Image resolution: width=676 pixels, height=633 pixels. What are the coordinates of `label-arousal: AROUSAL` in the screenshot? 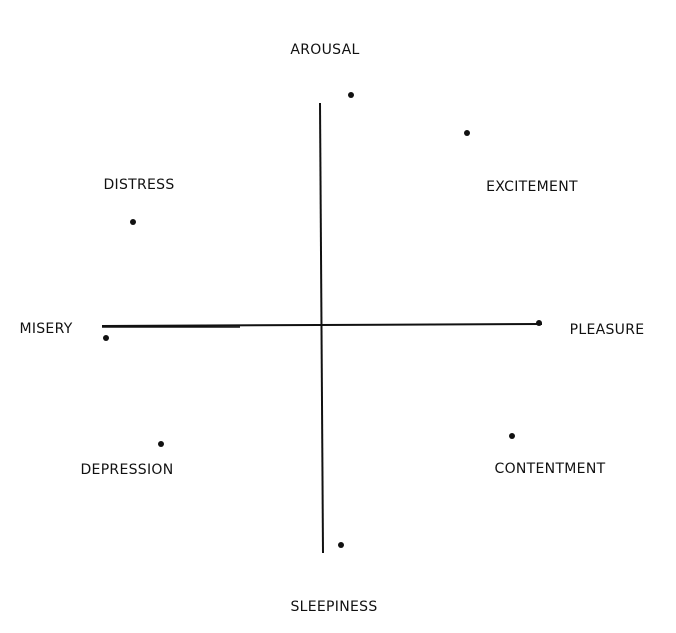 It's located at (324, 50).